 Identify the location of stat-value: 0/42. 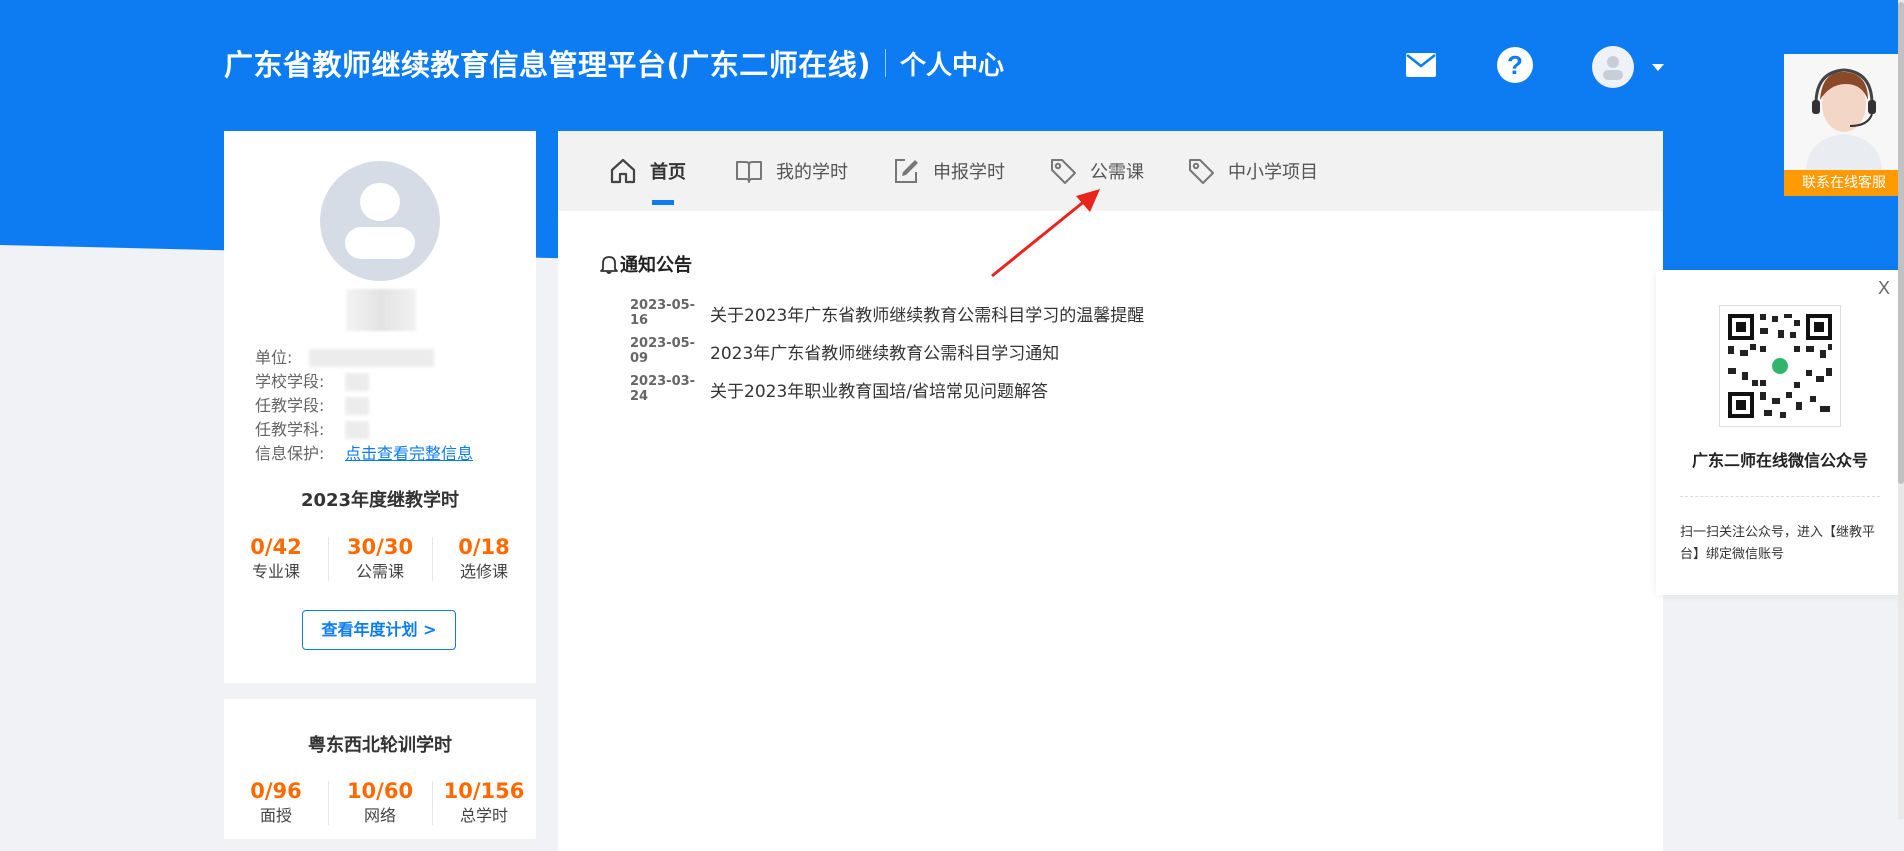
(276, 547).